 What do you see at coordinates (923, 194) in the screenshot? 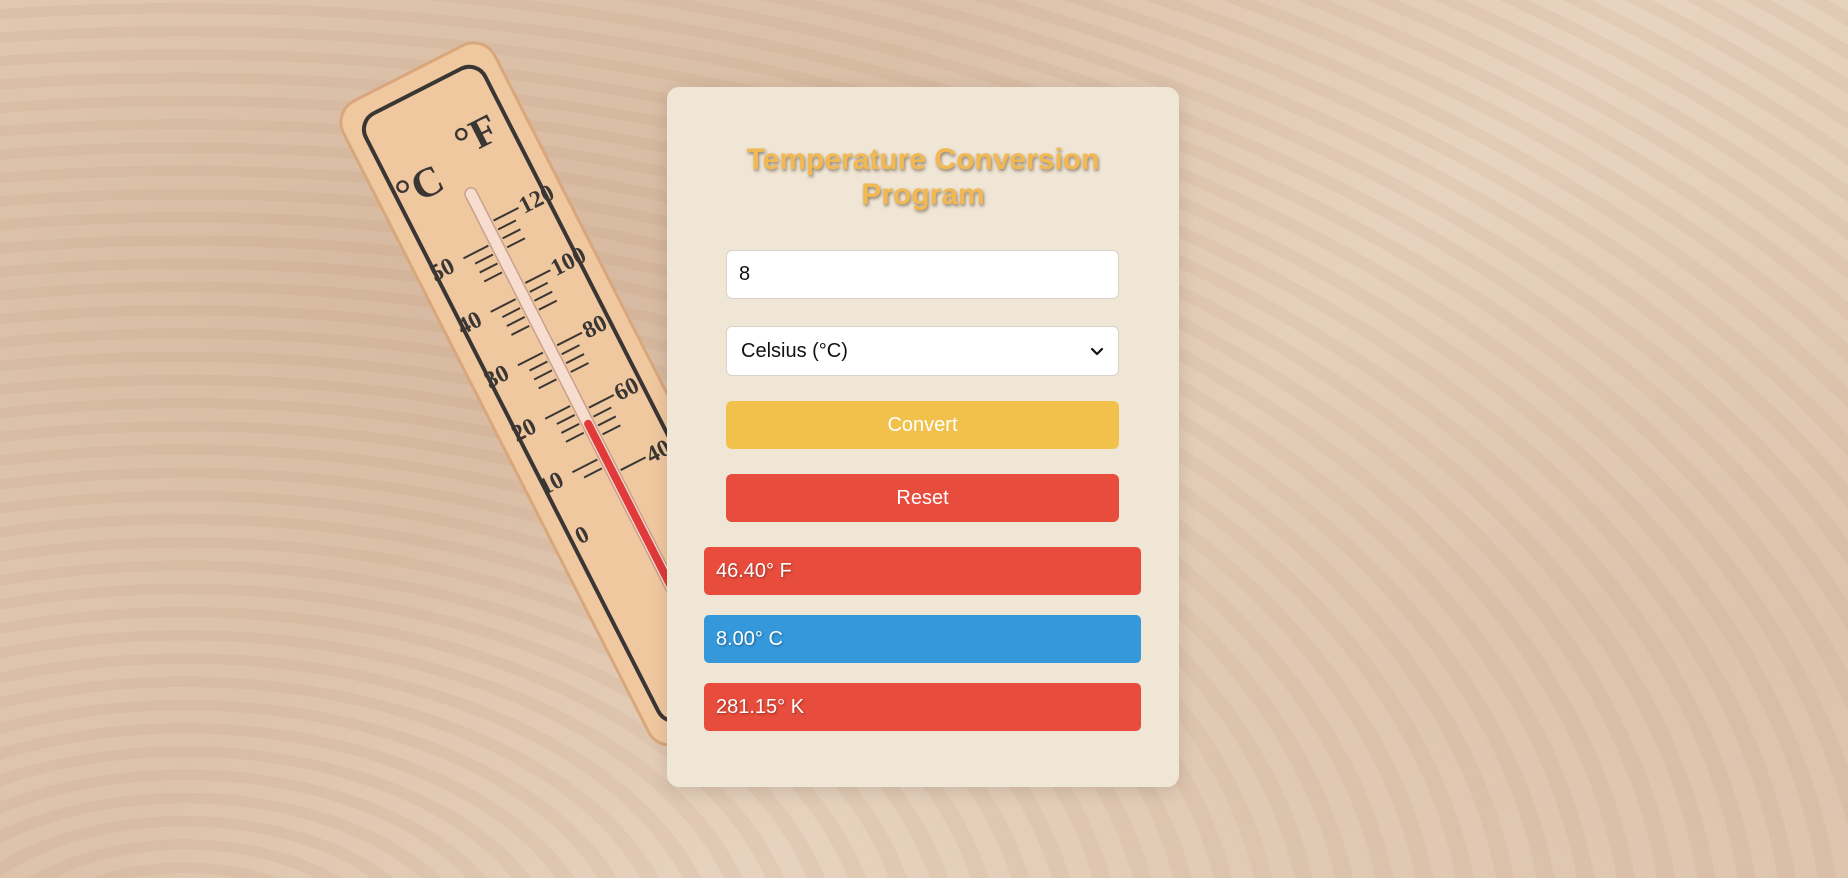
I see `page-title-line-2: Program` at bounding box center [923, 194].